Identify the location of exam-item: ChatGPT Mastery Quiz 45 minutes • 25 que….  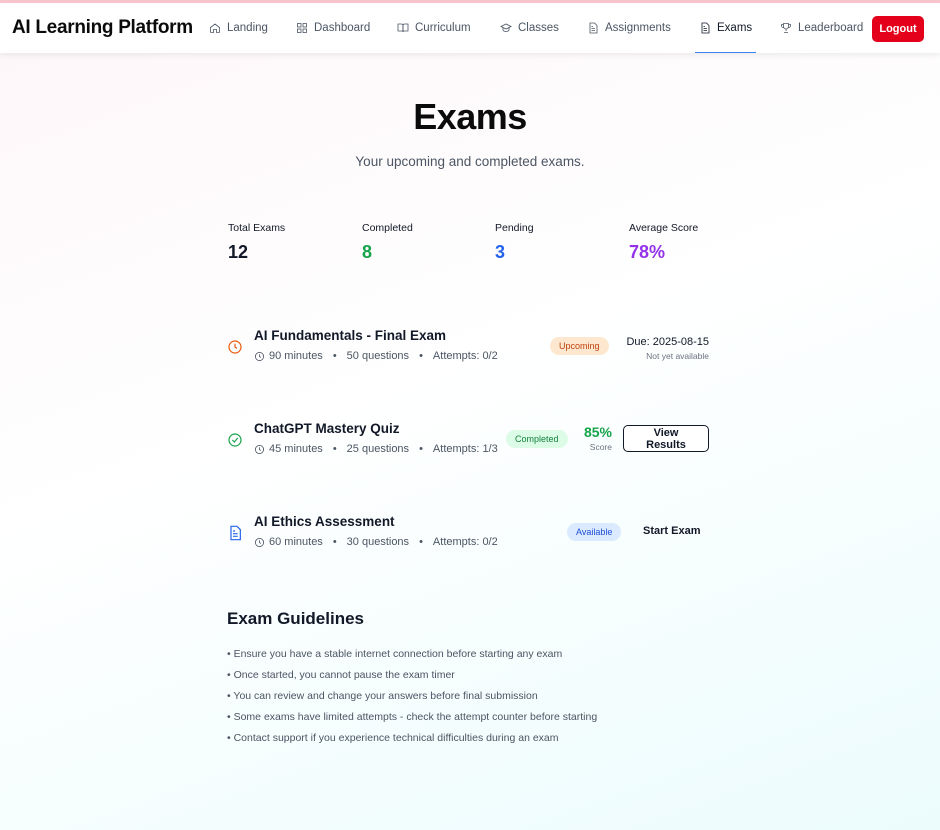
(468, 446).